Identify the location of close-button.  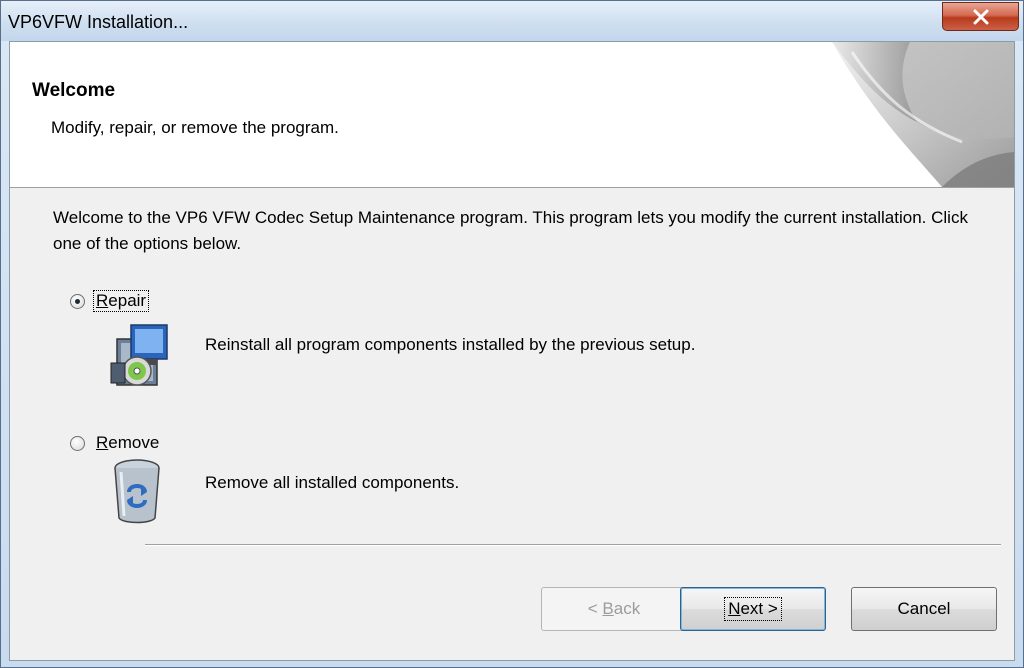
(980, 16).